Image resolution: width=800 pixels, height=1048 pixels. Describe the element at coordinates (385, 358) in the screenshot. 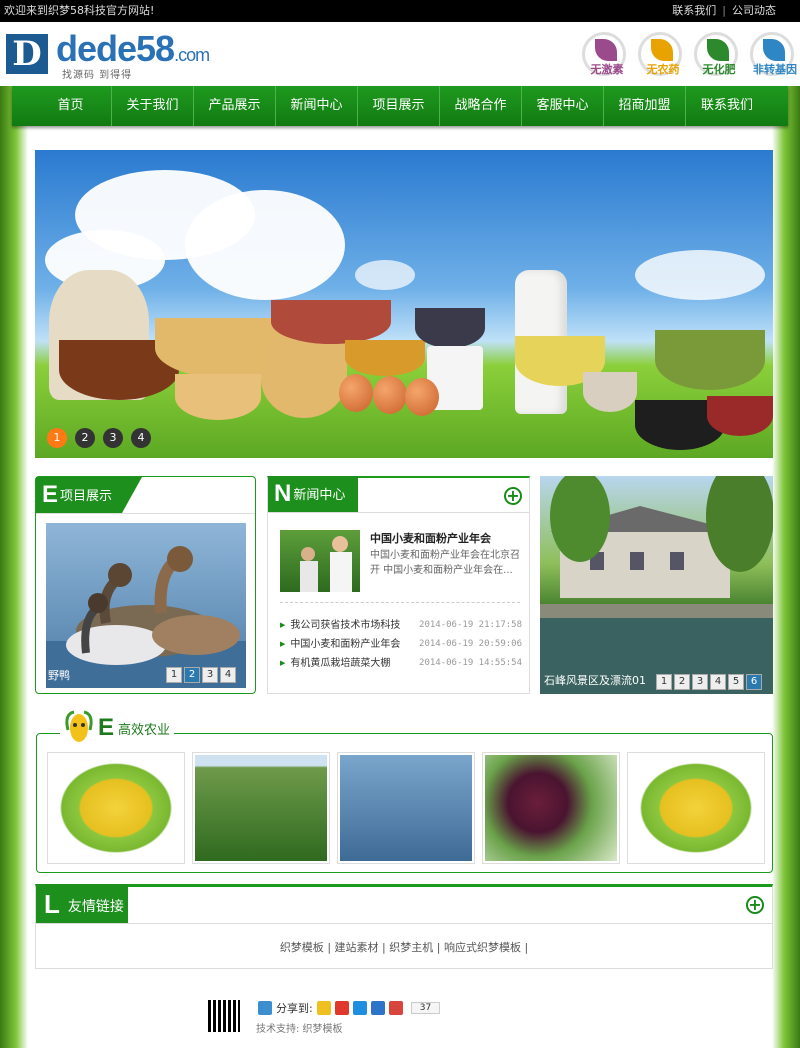

I see `corn-pile` at that location.